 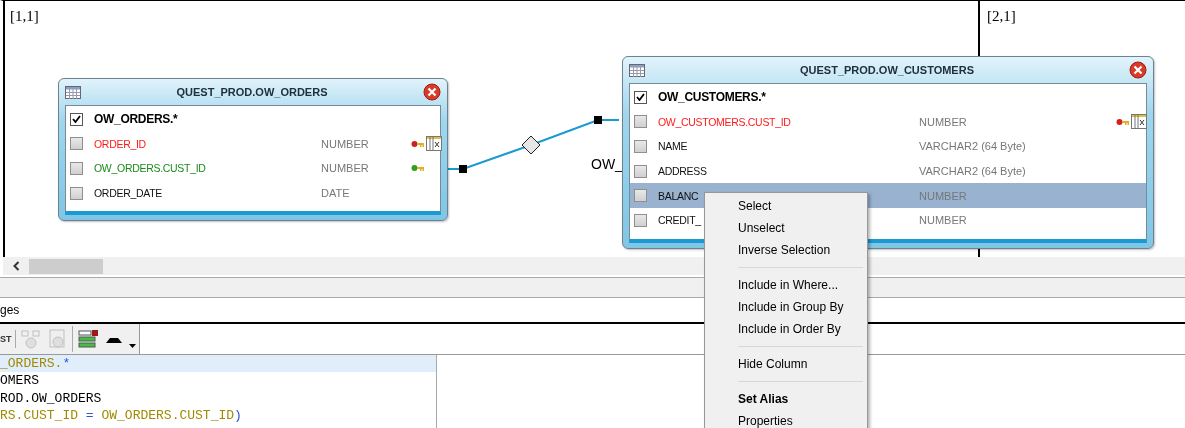 What do you see at coordinates (786, 399) in the screenshot?
I see `menu-item: Set Alias` at bounding box center [786, 399].